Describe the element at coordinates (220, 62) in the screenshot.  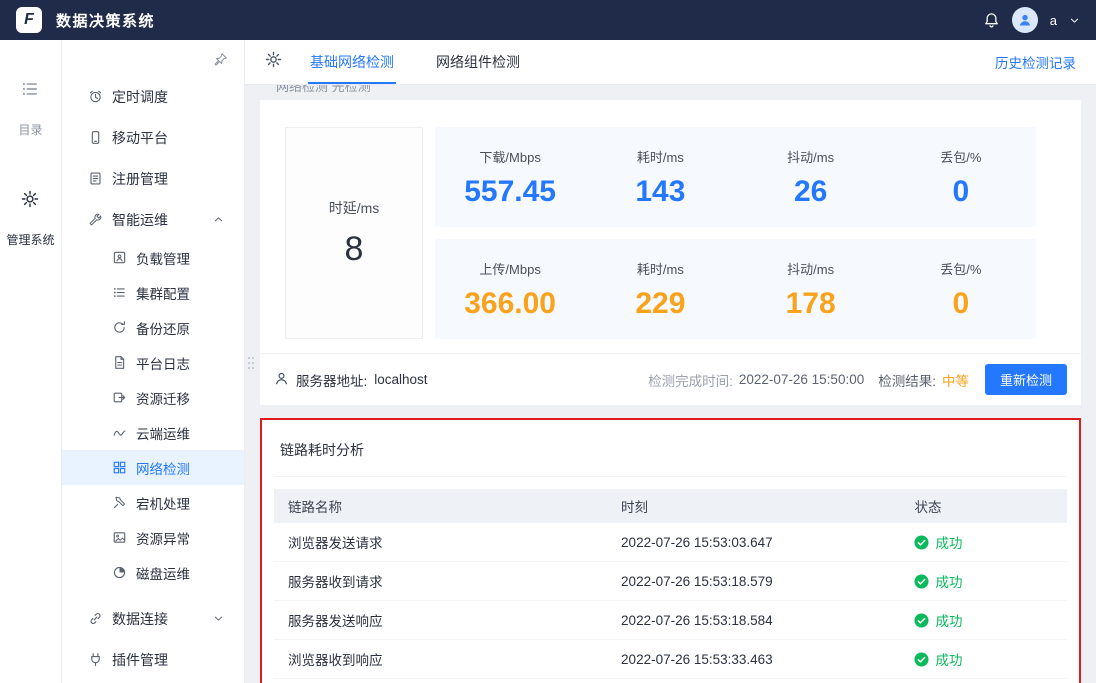
I see `pin-icon` at that location.